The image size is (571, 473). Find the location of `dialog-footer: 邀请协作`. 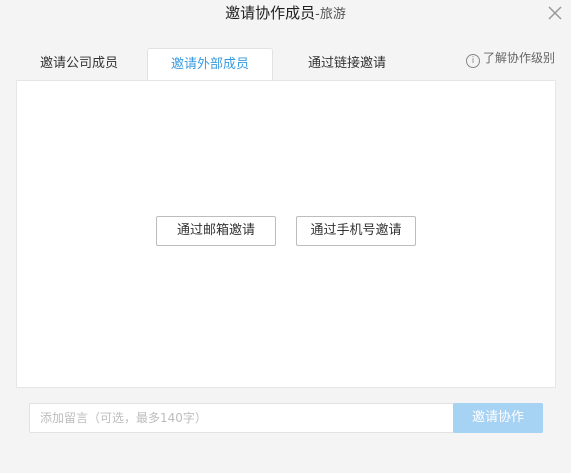

dialog-footer: 邀请协作 is located at coordinates (286, 418).